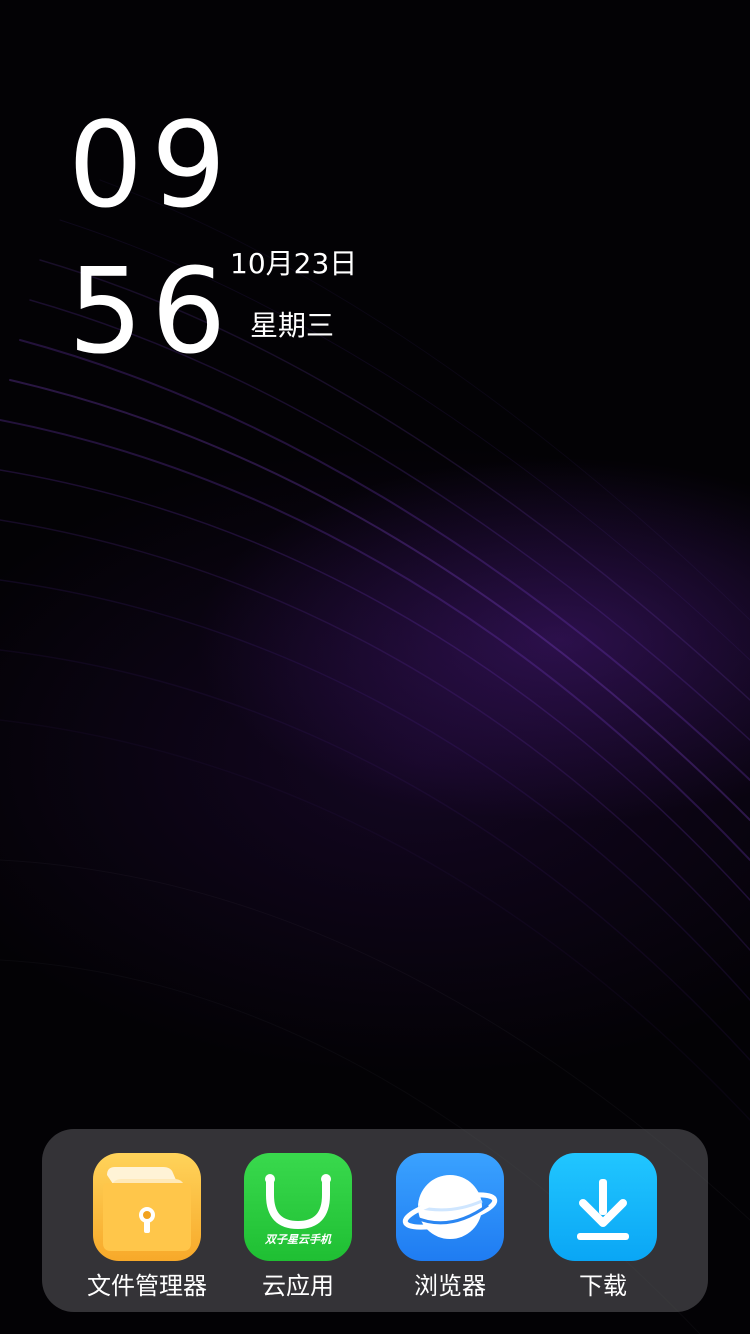 This screenshot has height=1334, width=750. I want to click on app-label: 云应用, so click(298, 1286).